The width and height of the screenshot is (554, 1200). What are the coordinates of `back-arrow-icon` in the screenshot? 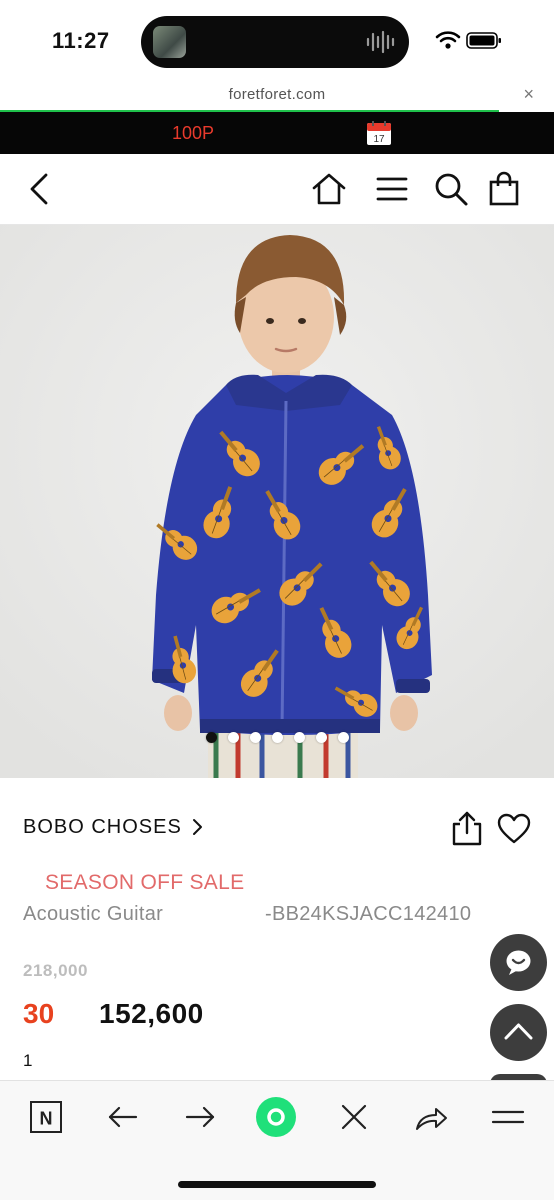 It's located at (40, 189).